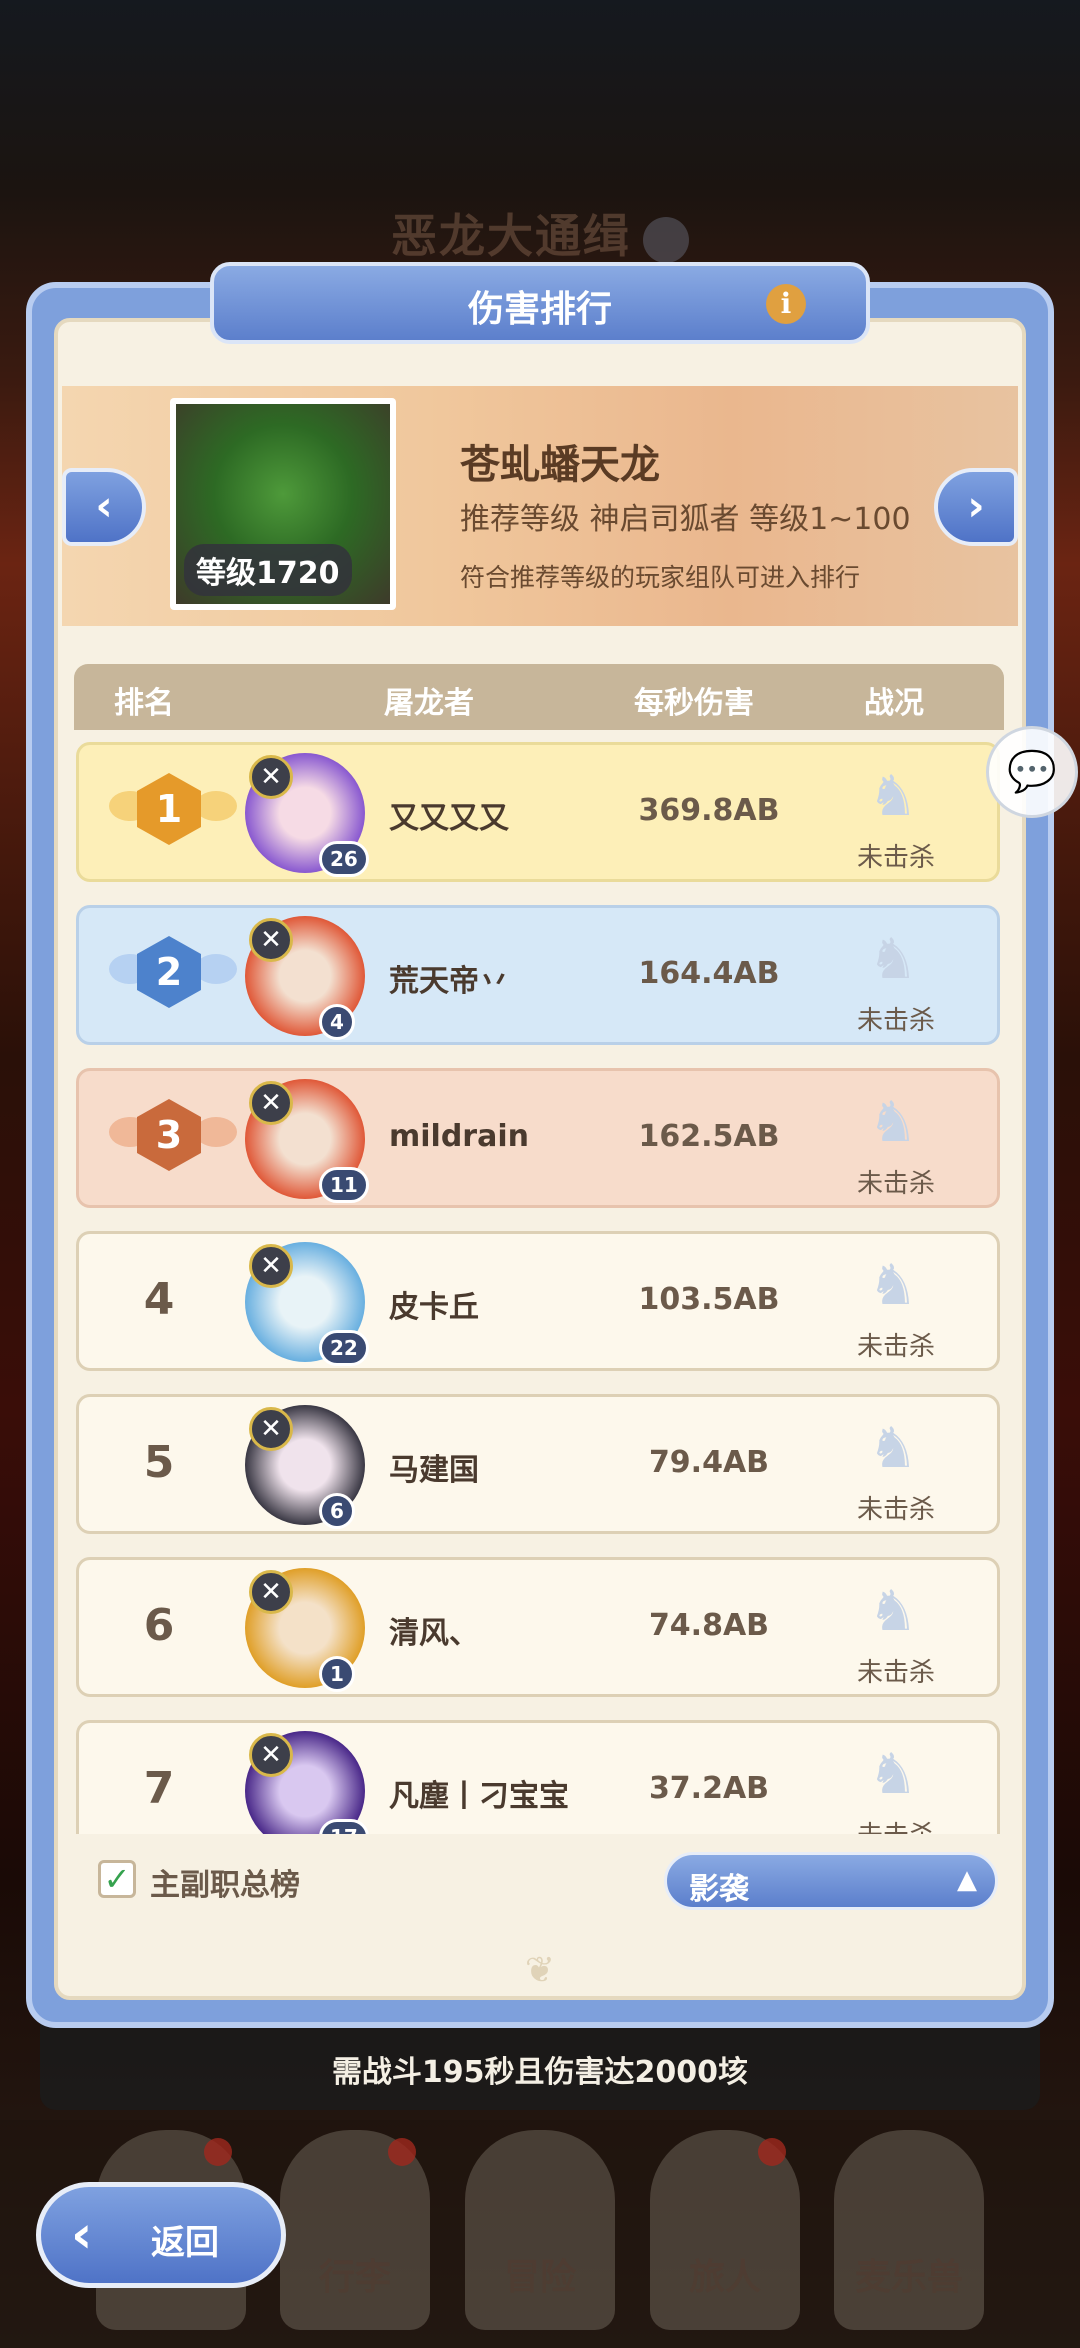  What do you see at coordinates (660, 577) in the screenshot?
I see `boss-note: 符合推荐等级的玩家组队可进入排行` at bounding box center [660, 577].